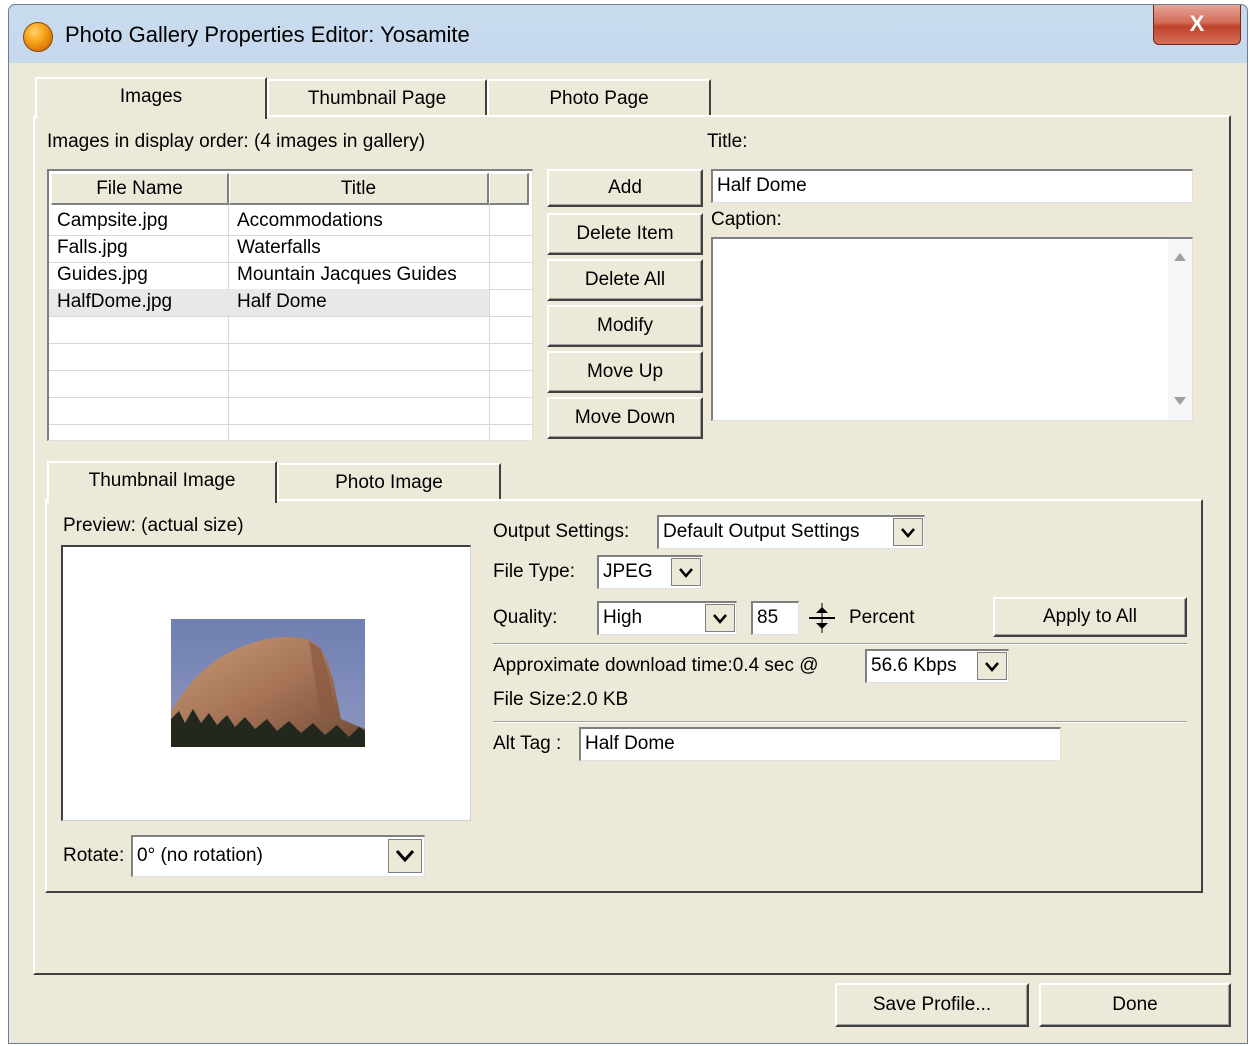  I want to click on table-row-selected: HalfDome.jpg Half Dome, so click(269, 302).